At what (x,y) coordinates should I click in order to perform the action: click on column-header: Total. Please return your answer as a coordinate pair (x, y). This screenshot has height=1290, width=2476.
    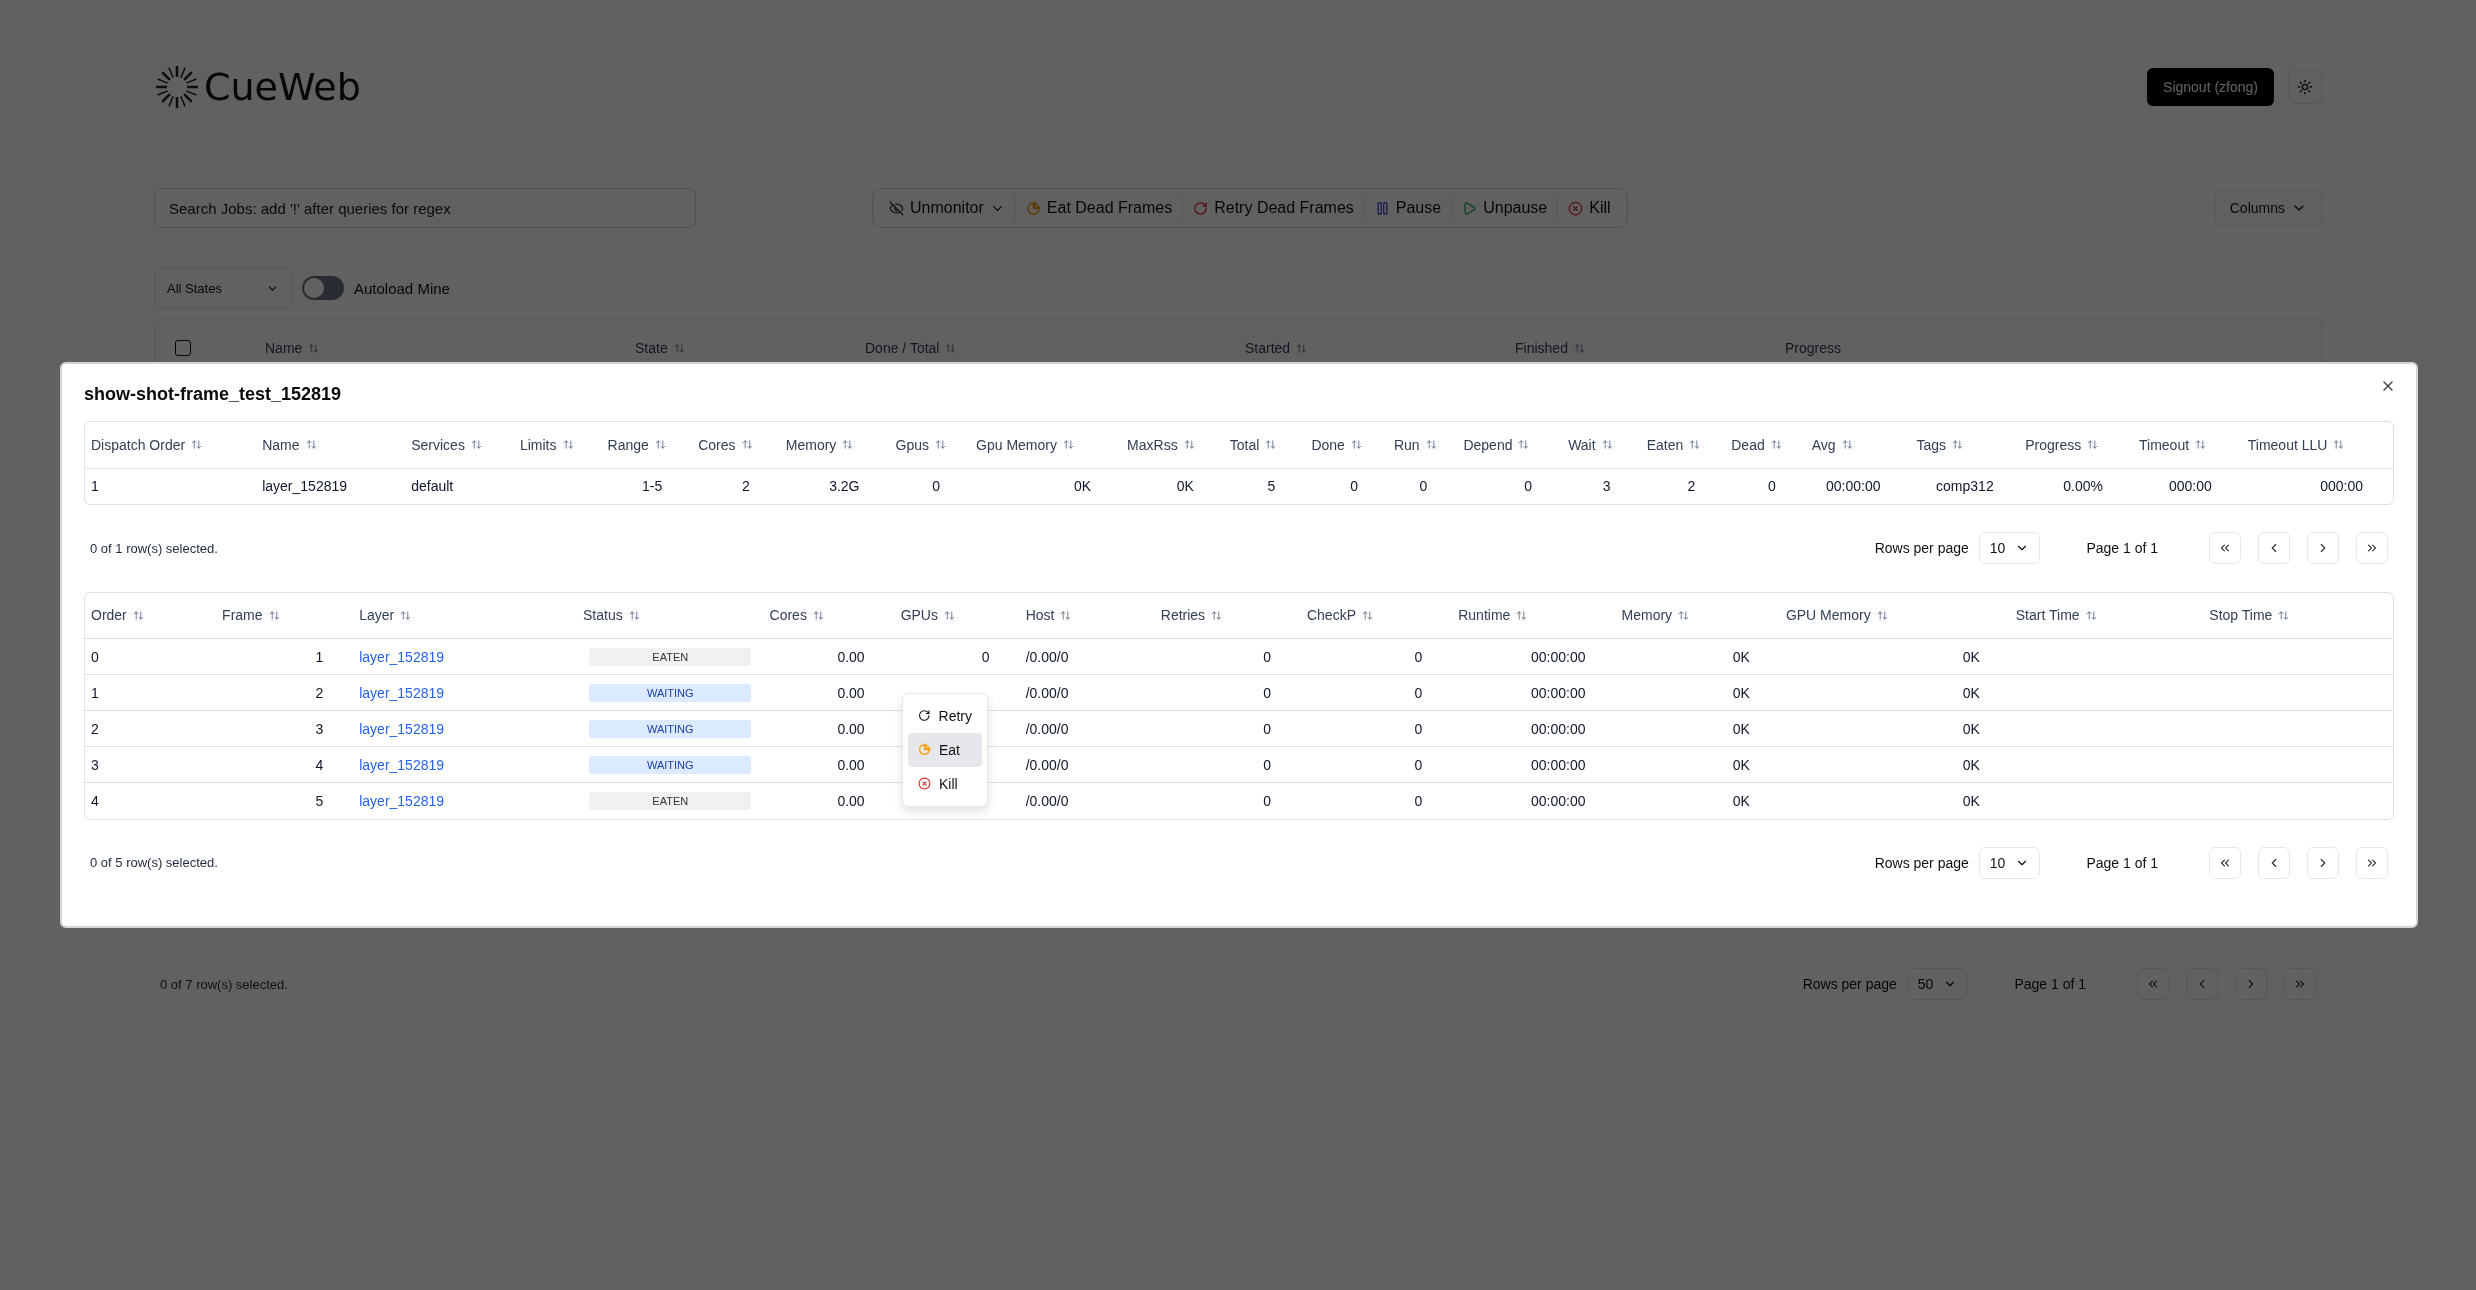
    Looking at the image, I should click on (1244, 444).